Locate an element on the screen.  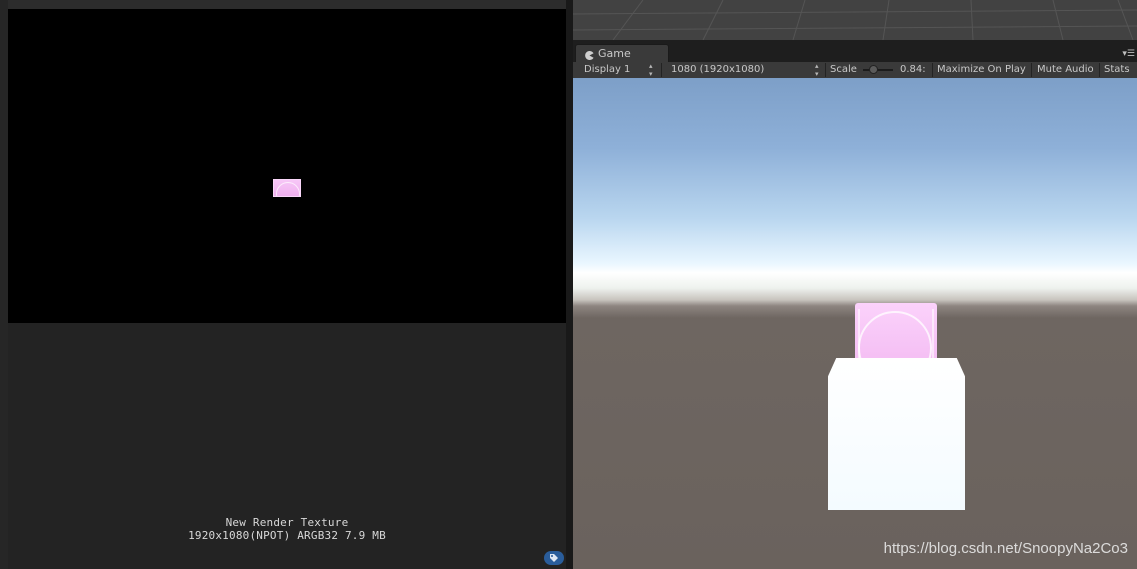
preview-pink-quad is located at coordinates (287, 188).